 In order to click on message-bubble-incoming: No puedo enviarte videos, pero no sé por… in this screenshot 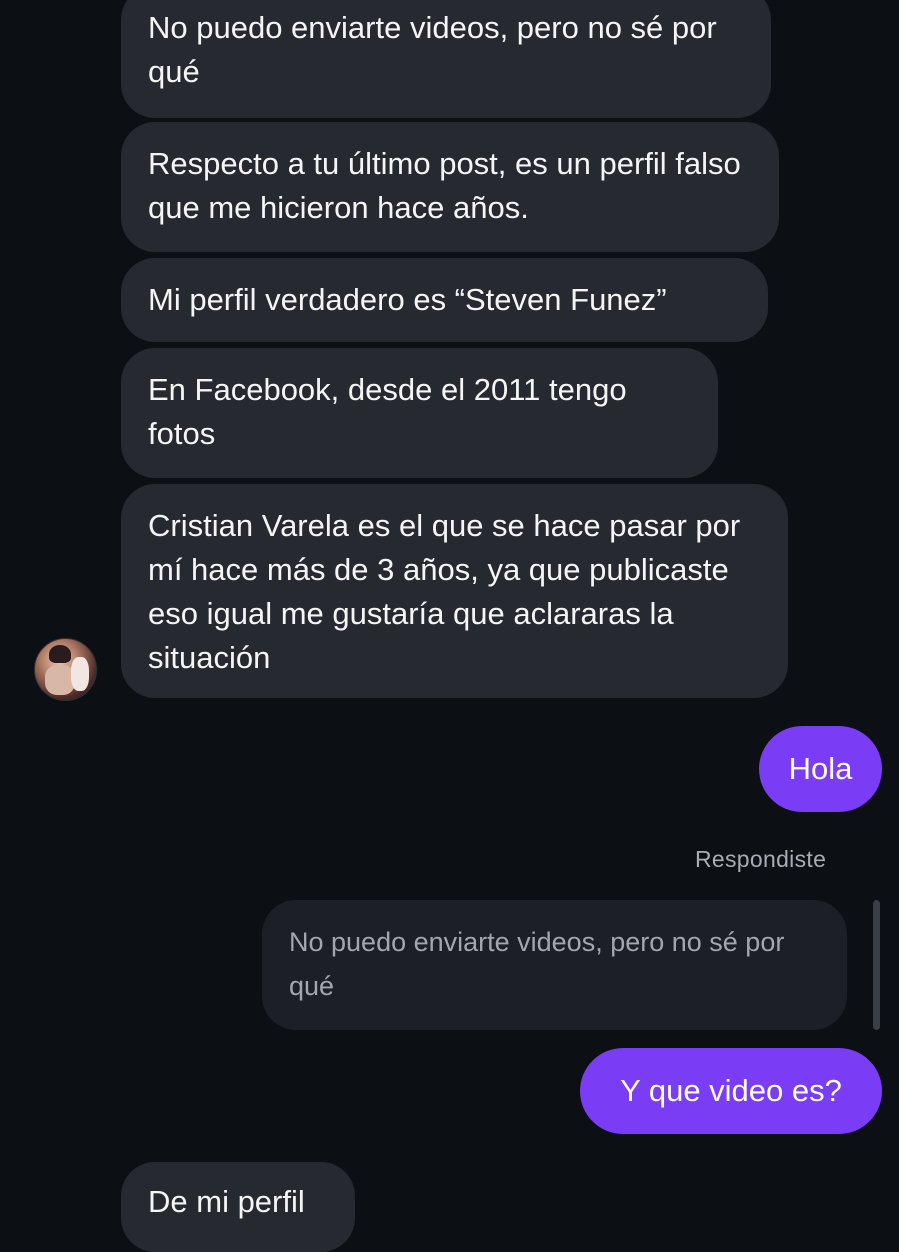, I will do `click(446, 59)`.